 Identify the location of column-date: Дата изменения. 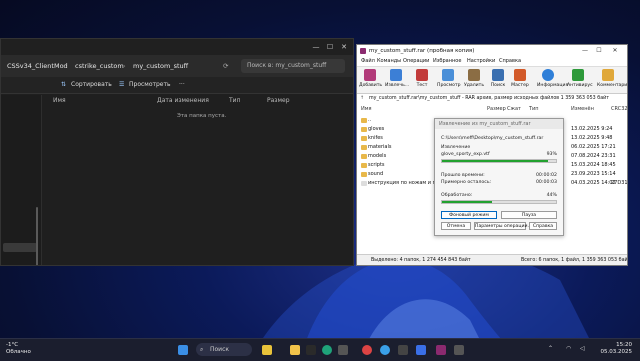
(183, 100).